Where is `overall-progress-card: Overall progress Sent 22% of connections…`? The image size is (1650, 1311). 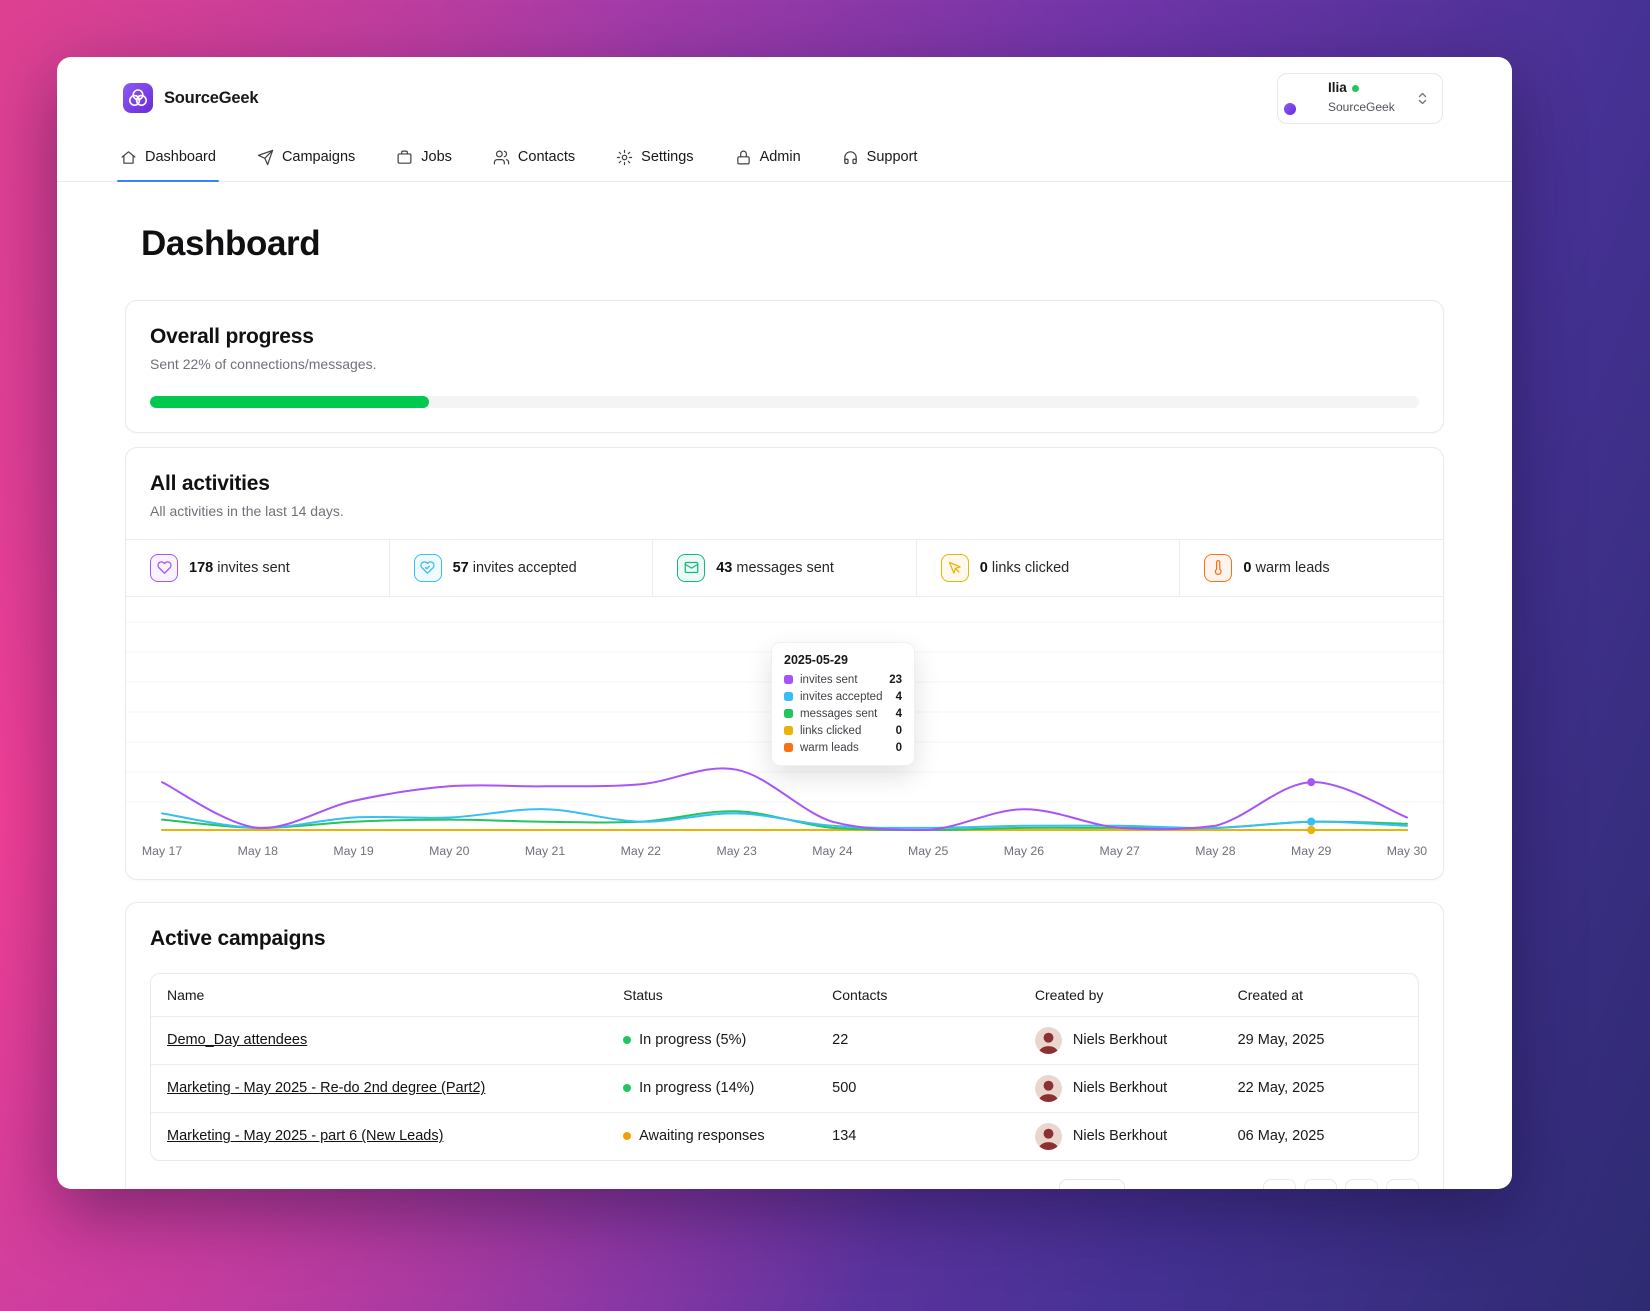
overall-progress-card: Overall progress Sent 22% of connections… is located at coordinates (784, 366).